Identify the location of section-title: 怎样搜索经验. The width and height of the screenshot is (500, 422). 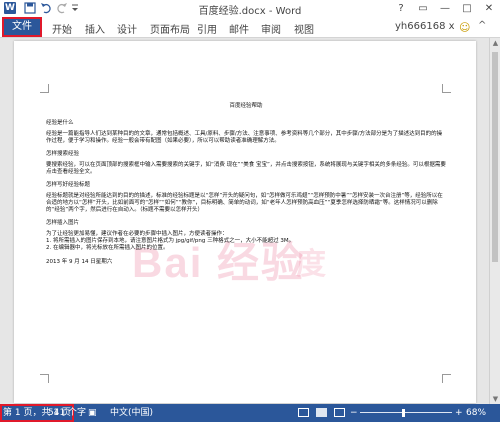
(63, 154).